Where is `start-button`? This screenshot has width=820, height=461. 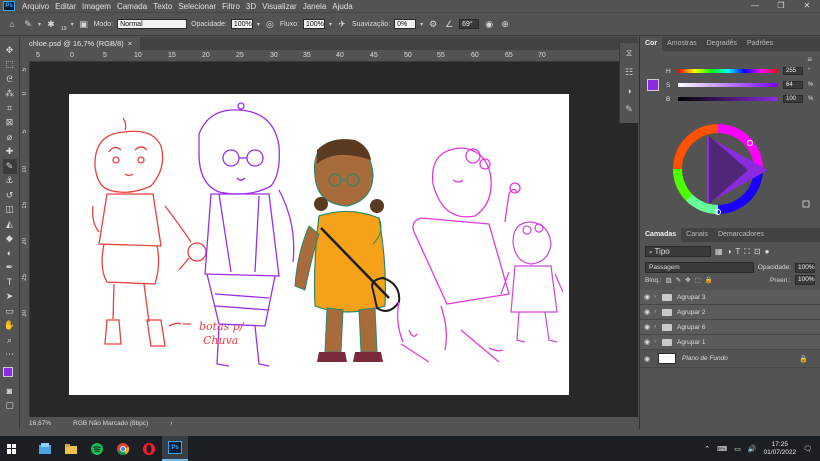
start-button is located at coordinates (12, 448).